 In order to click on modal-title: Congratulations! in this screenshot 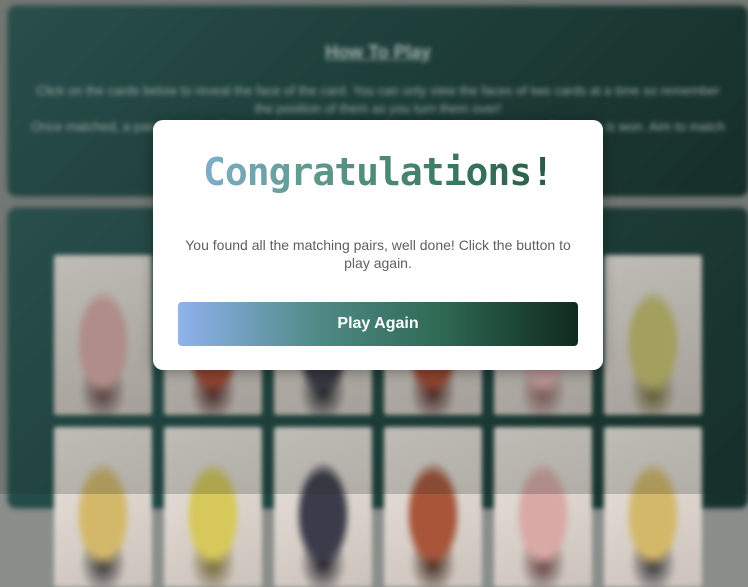, I will do `click(378, 172)`.